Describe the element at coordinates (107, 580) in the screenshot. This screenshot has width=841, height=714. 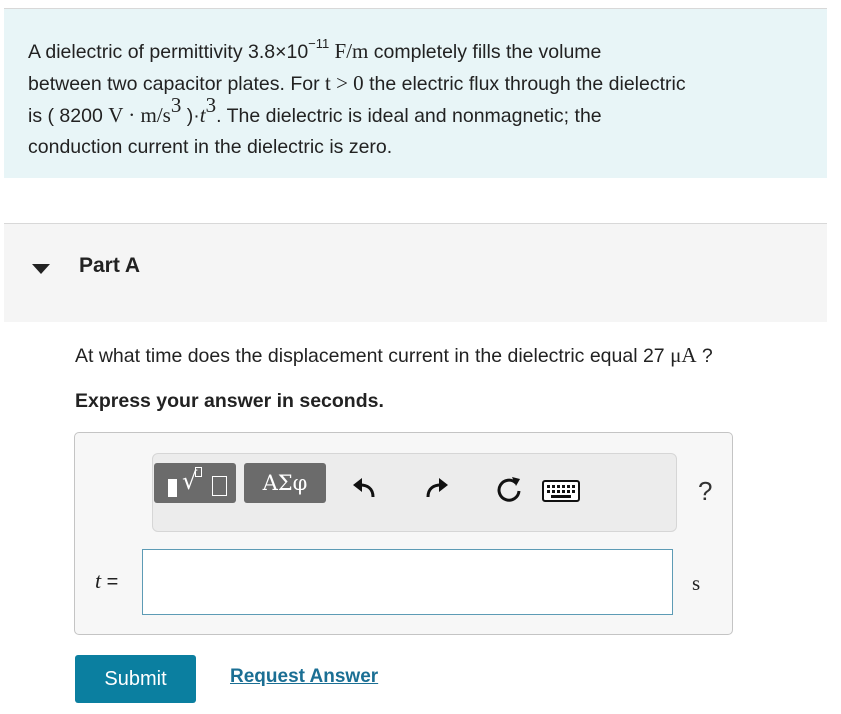
I see `answer-variable-label: t =` at that location.